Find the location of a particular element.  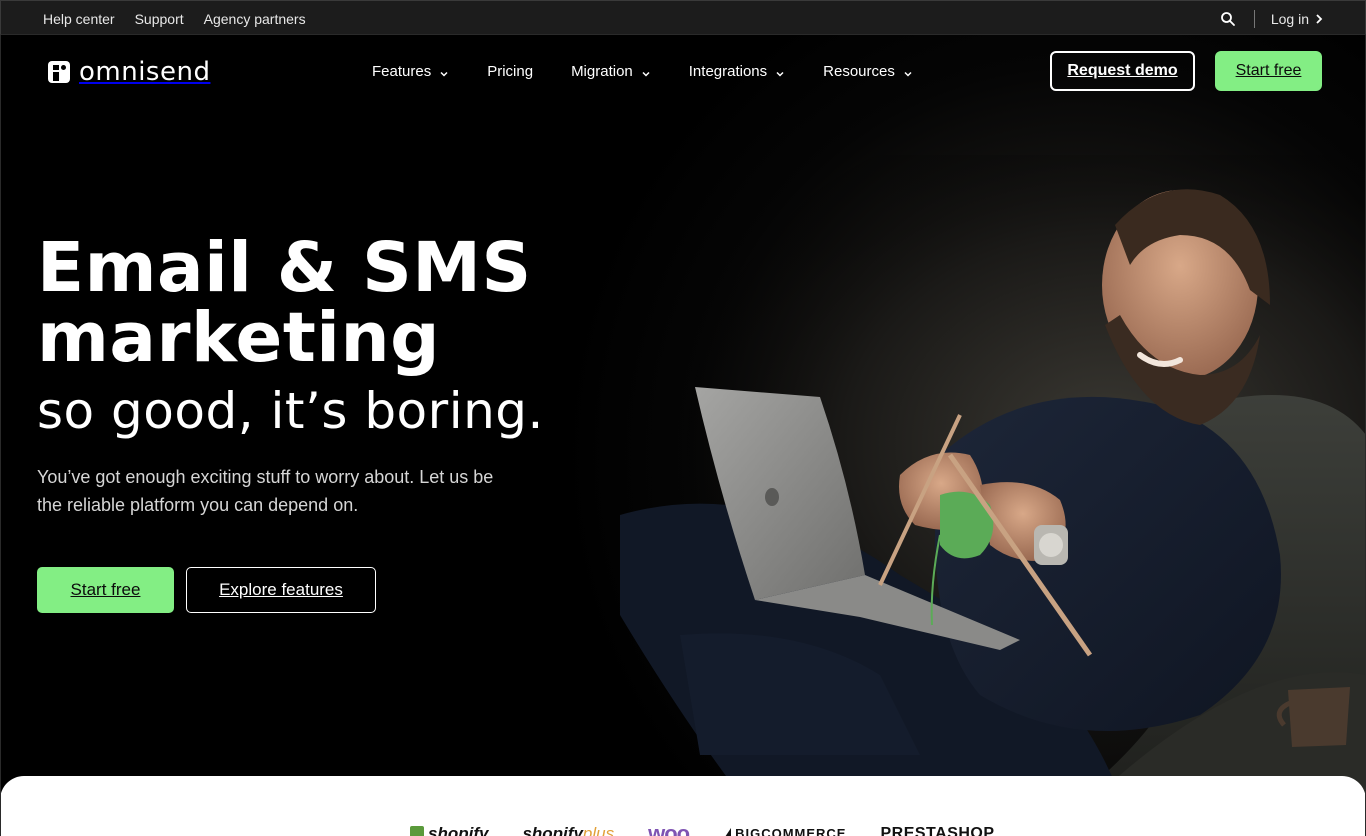

omnisend-logo: omnisend is located at coordinates (129, 72).